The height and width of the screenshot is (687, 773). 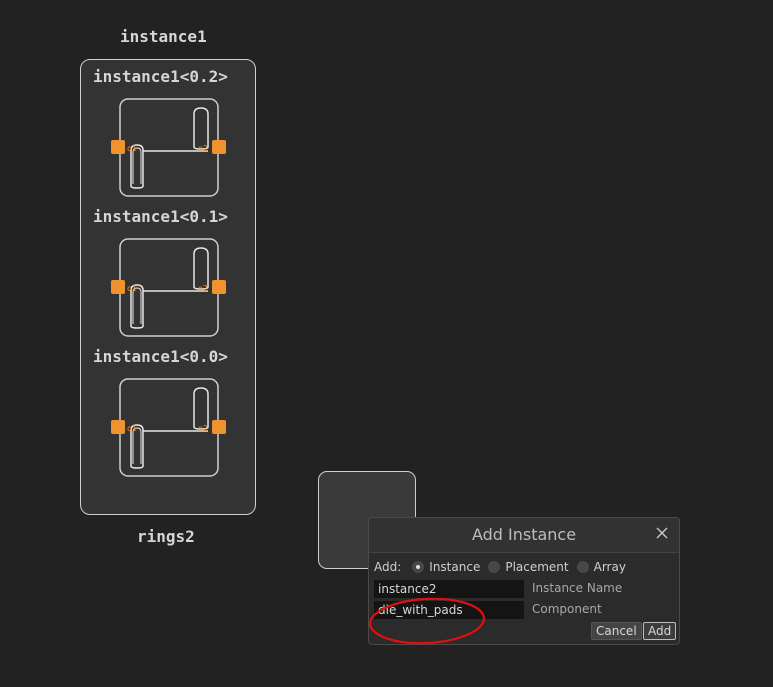 What do you see at coordinates (160, 216) in the screenshot?
I see `instance-label-0-1: instance1<0.1>` at bounding box center [160, 216].